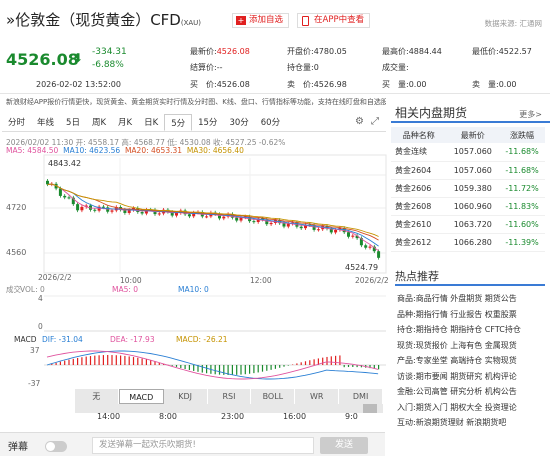 Image resolution: width=550 pixels, height=456 pixels. What do you see at coordinates (466, 376) in the screenshot?
I see `hot-links: 期市要闻 期货研究 机构评论` at bounding box center [466, 376].